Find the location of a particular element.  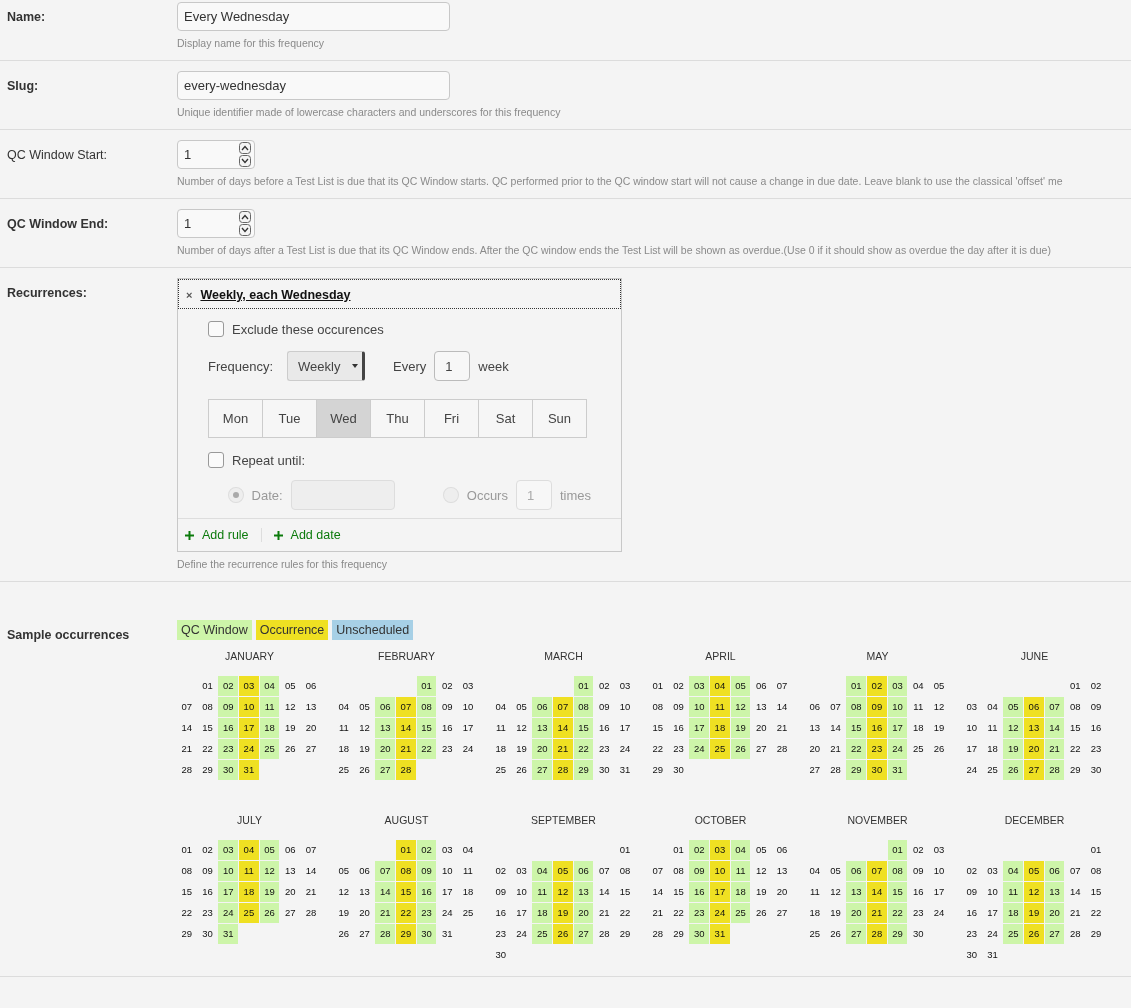

calendar-day: 12 is located at coordinates (521, 728).